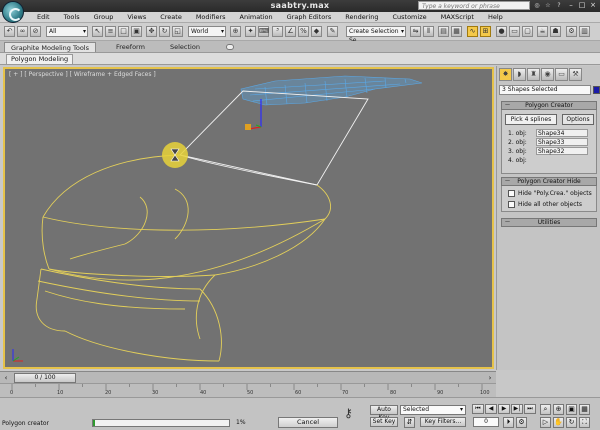 The width and height of the screenshot is (600, 430). I want to click on hide-poly-crea-checkbox, so click(511, 193).